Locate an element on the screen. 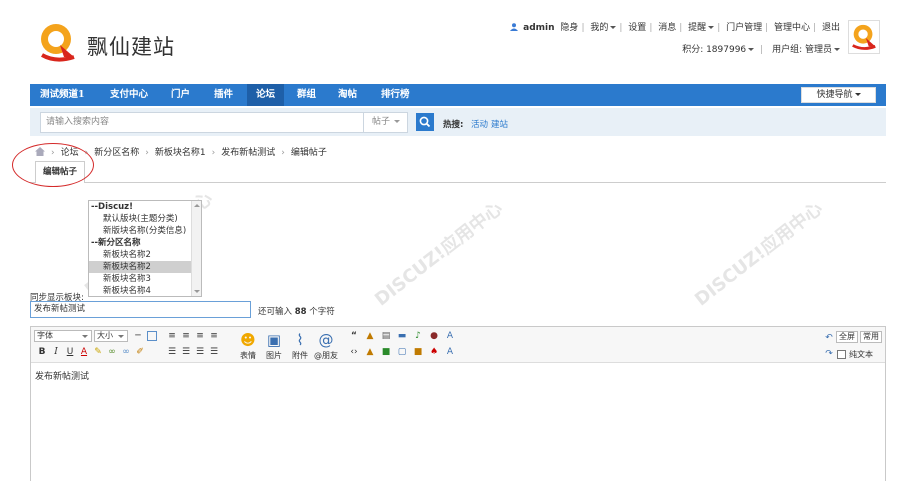 The image size is (910, 481). forum-option: 新板块名称4 is located at coordinates (145, 290).